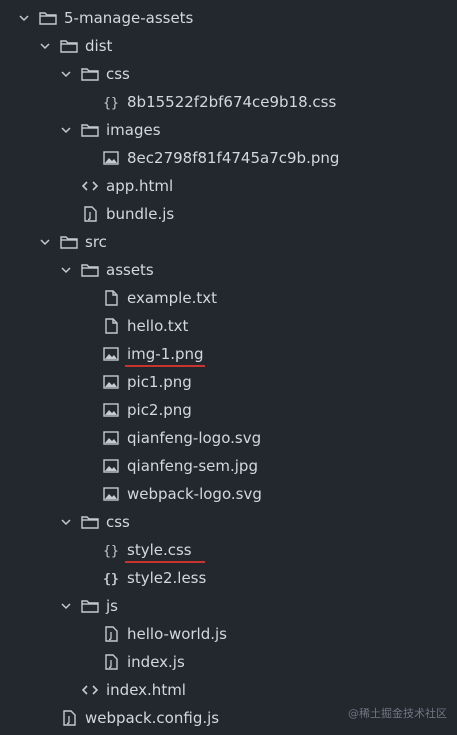  I want to click on tree-item-label: 8ec2798f81f4745a7c9b.png, so click(233, 158).